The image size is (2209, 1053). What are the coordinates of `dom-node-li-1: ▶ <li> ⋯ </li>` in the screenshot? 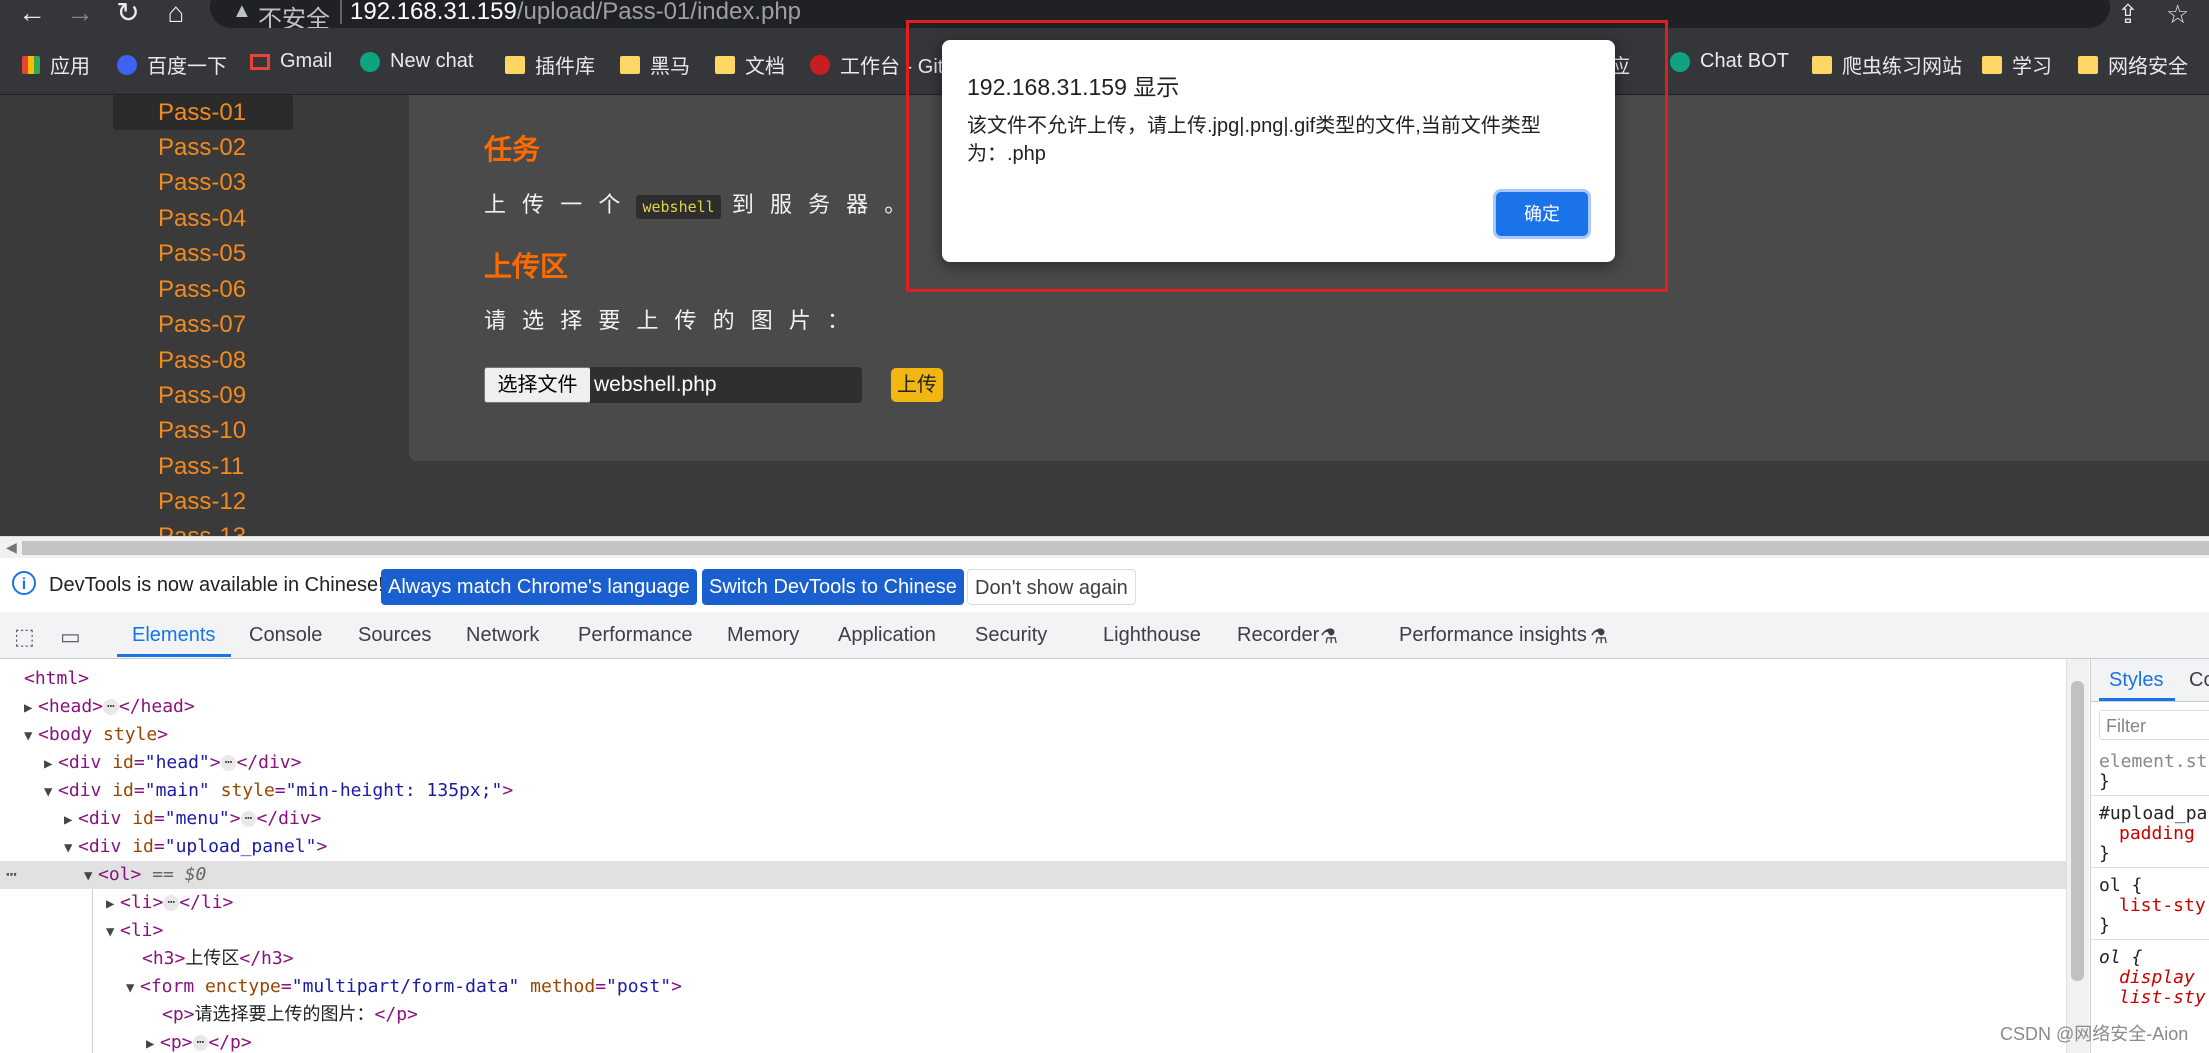 It's located at (169, 903).